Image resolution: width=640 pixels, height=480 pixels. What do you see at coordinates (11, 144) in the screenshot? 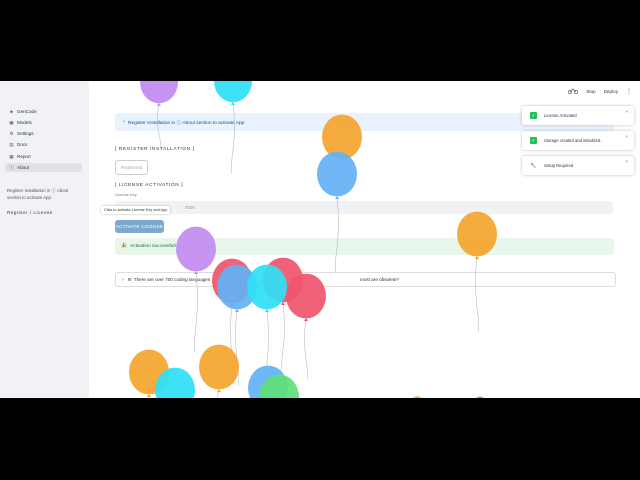
I see `doc-icon: ▤` at bounding box center [11, 144].